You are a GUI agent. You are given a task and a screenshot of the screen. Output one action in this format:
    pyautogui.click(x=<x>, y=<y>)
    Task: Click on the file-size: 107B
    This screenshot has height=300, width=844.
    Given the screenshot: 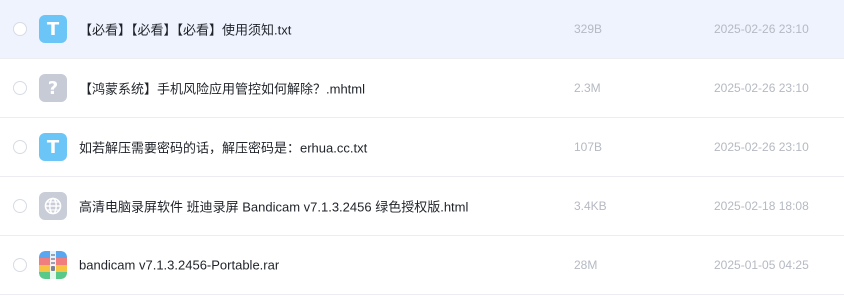 What is the action you would take?
    pyautogui.click(x=588, y=147)
    